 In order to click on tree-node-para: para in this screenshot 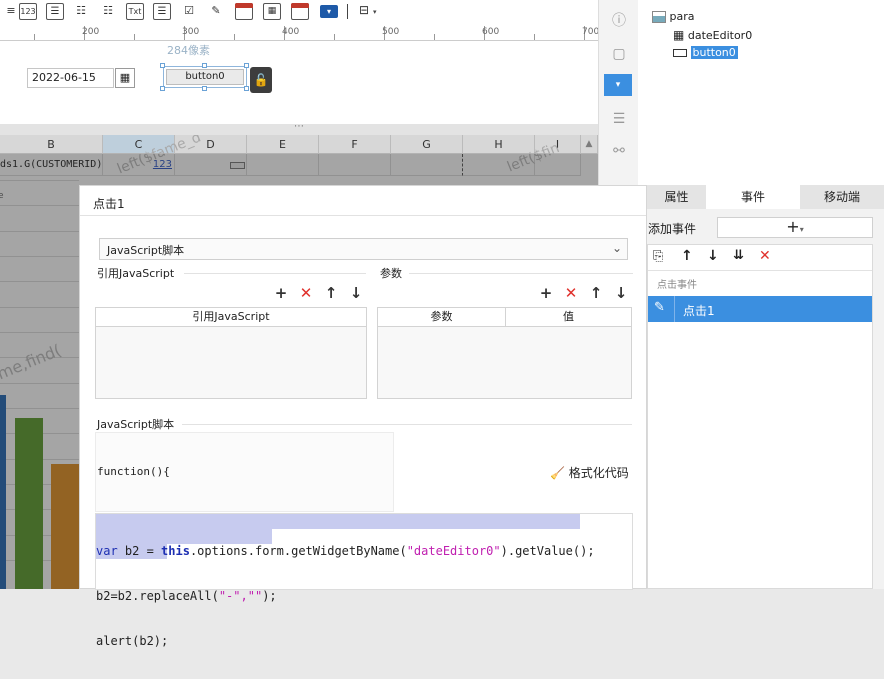, I will do `click(673, 17)`.